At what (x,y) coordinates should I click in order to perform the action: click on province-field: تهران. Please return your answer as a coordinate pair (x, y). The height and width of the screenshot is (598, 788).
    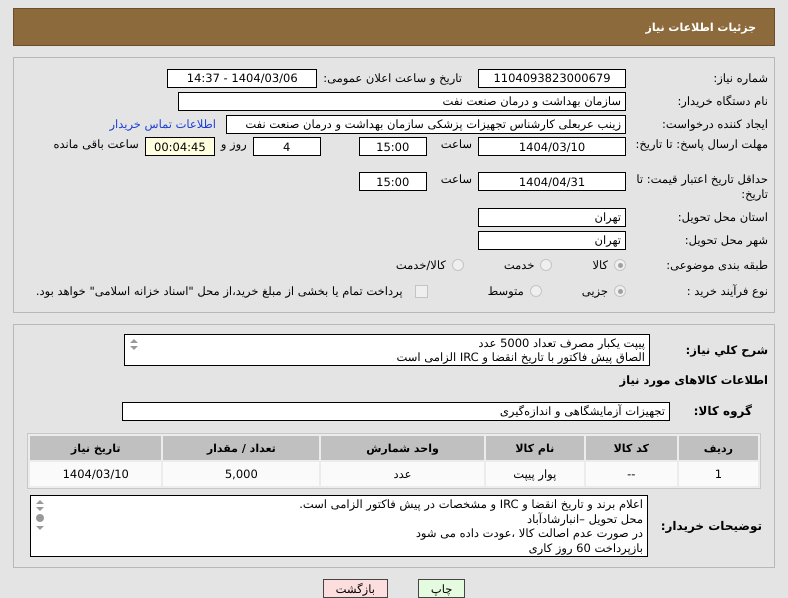
    Looking at the image, I should click on (552, 217).